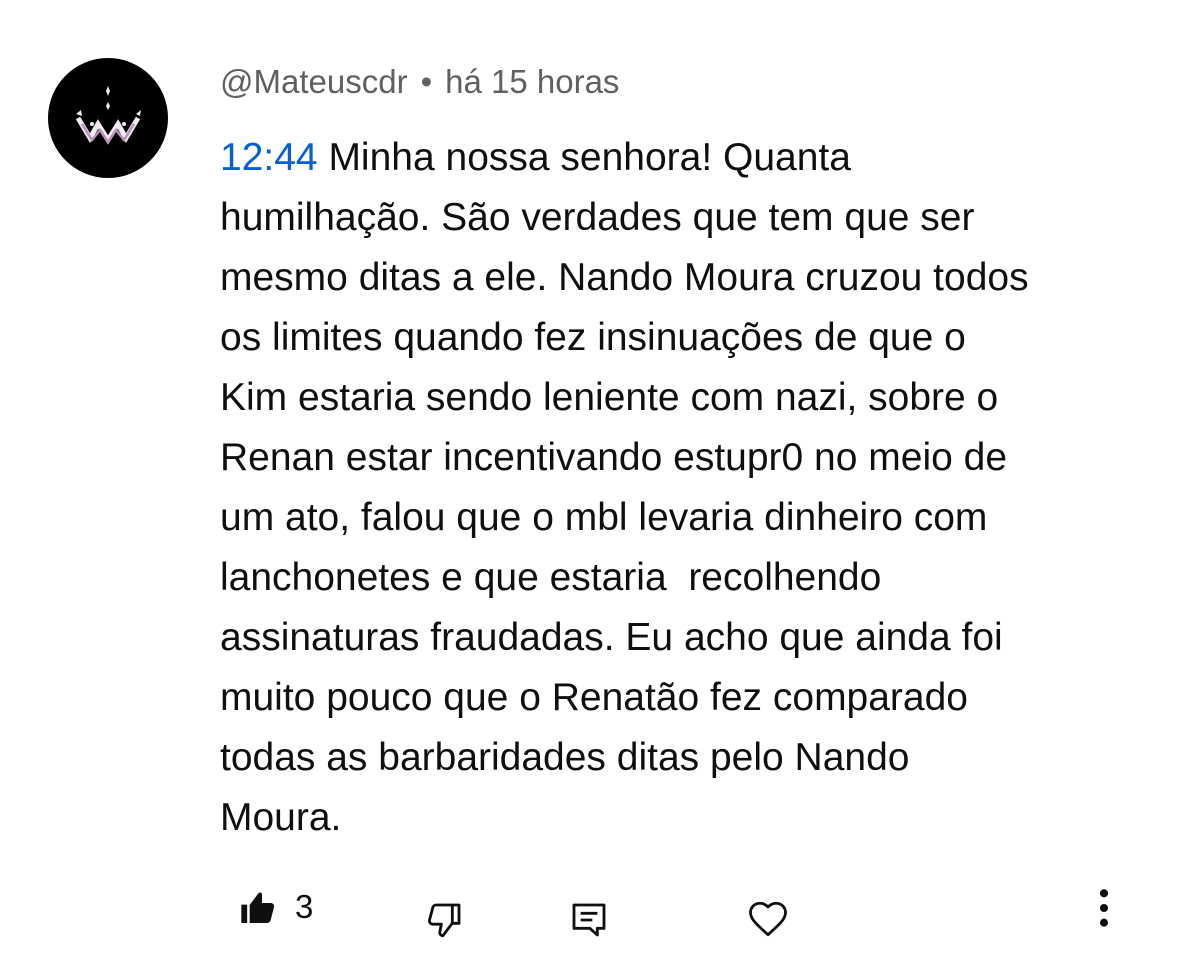 Image resolution: width=1179 pixels, height=977 pixels. I want to click on comment-actions: 3, so click(589, 915).